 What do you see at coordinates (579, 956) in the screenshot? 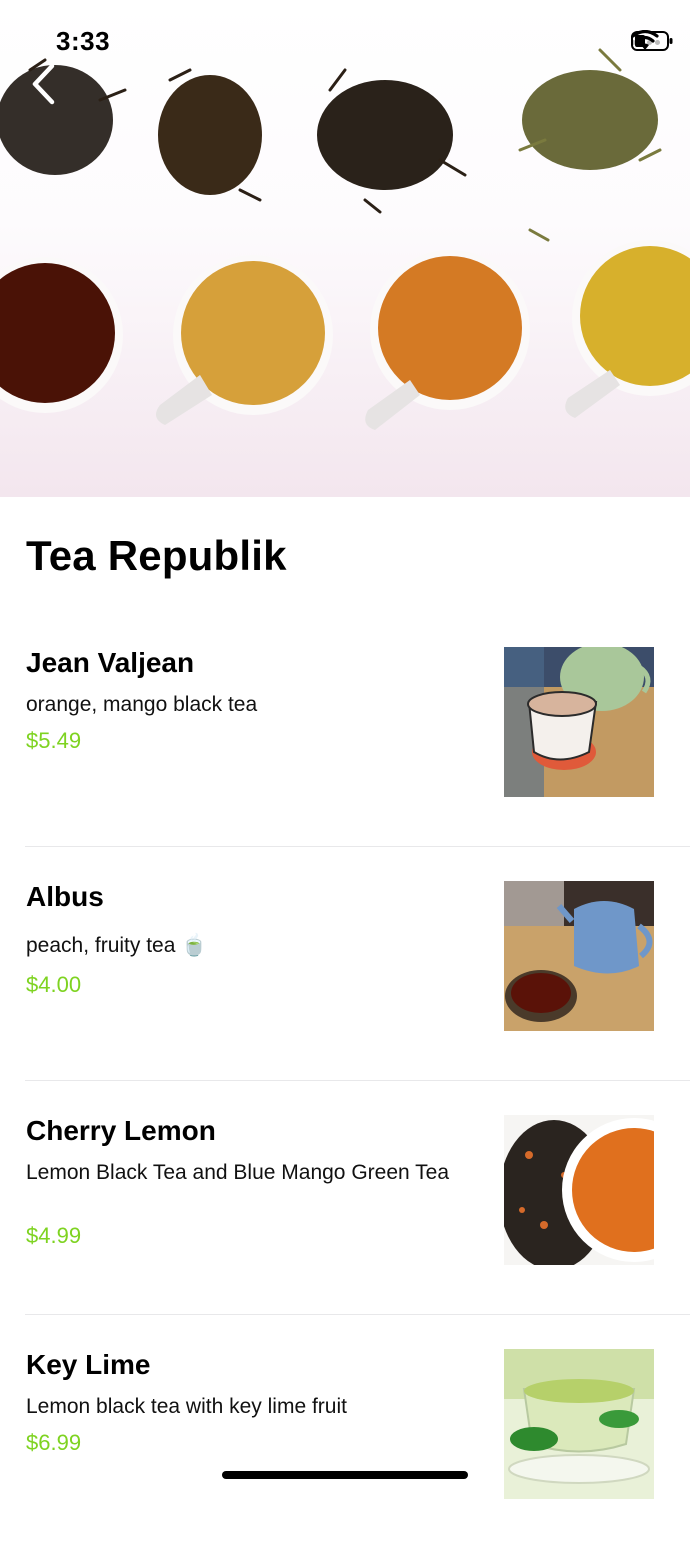
I see `blue-teapot-photo` at bounding box center [579, 956].